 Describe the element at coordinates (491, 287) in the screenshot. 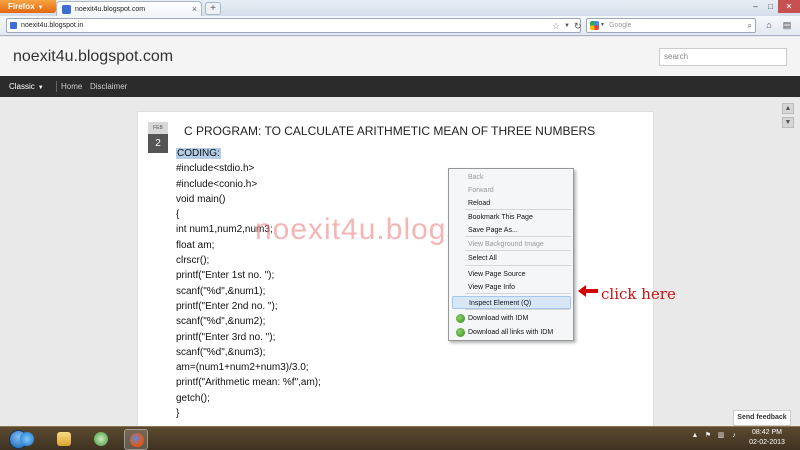

I see `menu-item-label: View Page Info` at that location.